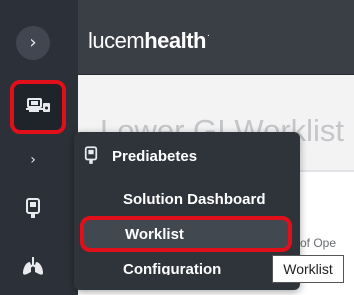 The image size is (354, 295). I want to click on menu-item-configuration: Configuration, so click(187, 268).